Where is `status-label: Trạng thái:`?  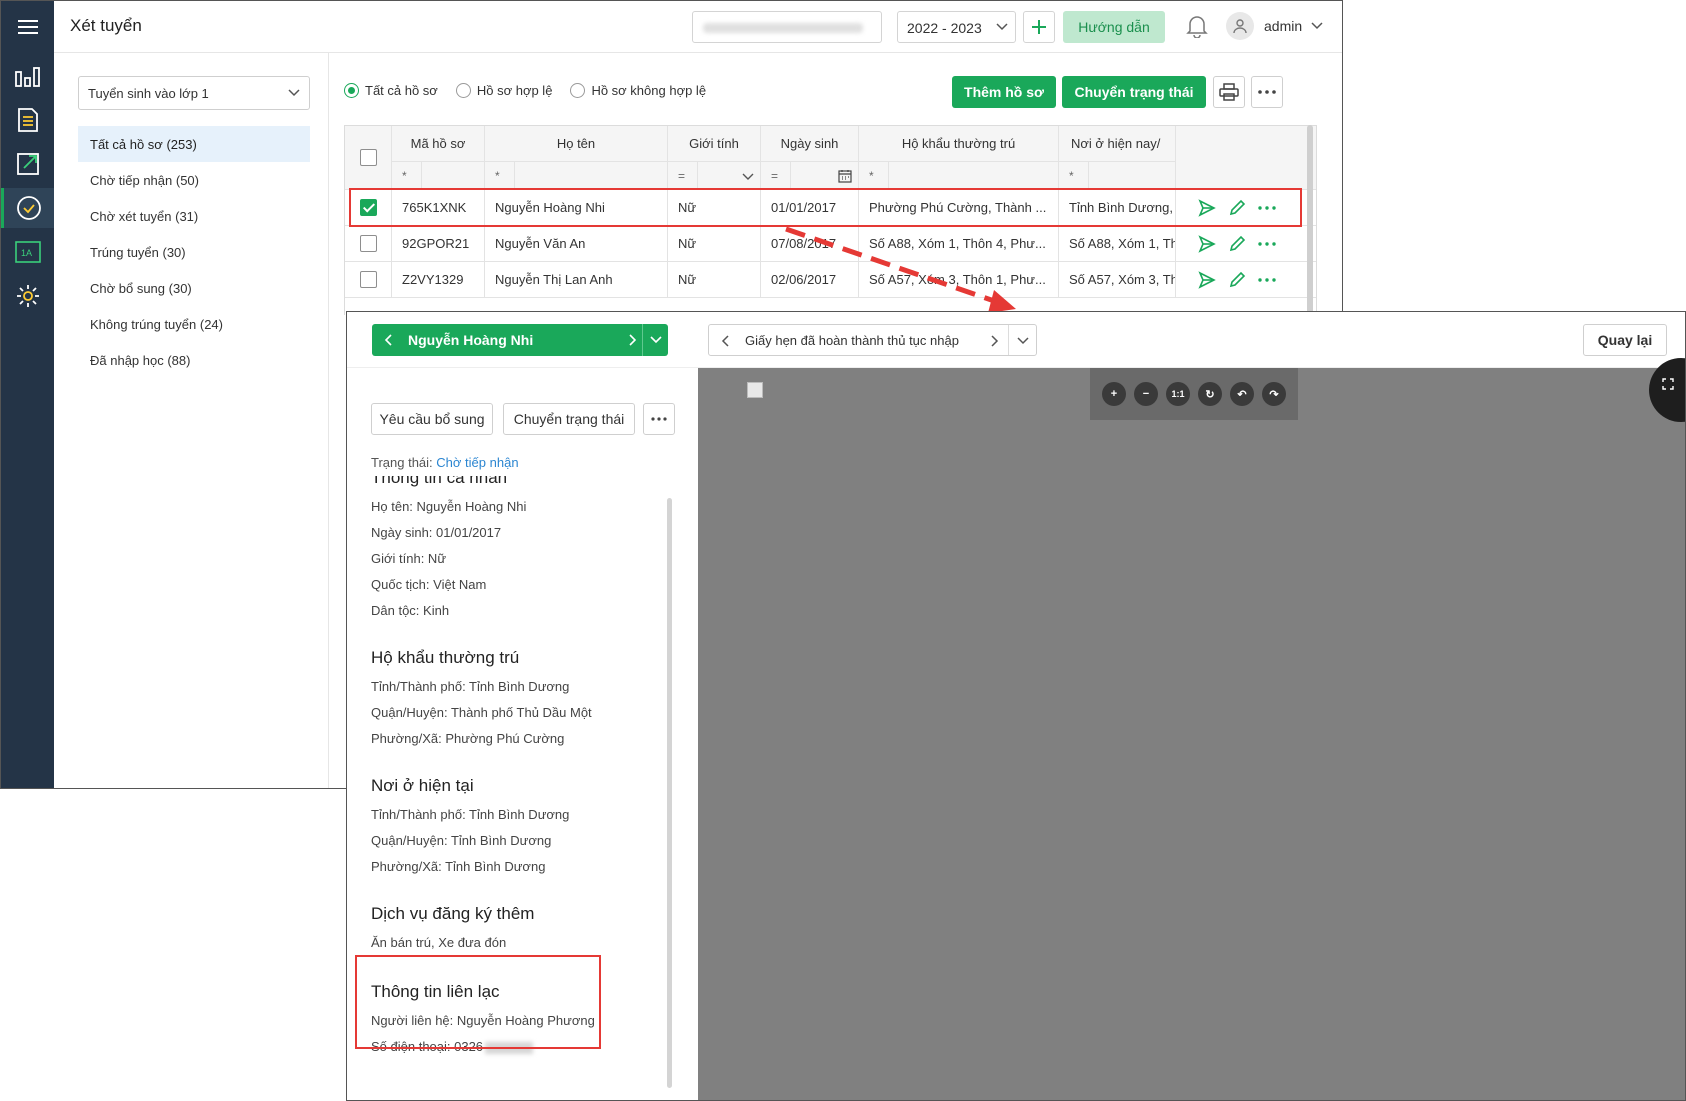 status-label: Trạng thái: is located at coordinates (402, 462).